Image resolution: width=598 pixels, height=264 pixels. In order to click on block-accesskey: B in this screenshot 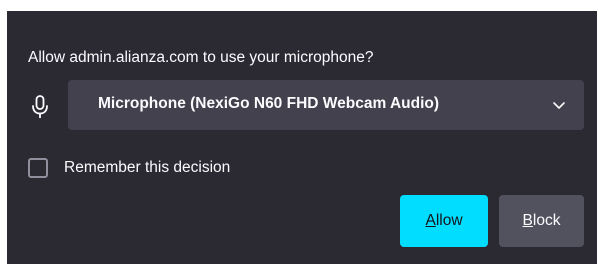, I will do `click(527, 220)`.